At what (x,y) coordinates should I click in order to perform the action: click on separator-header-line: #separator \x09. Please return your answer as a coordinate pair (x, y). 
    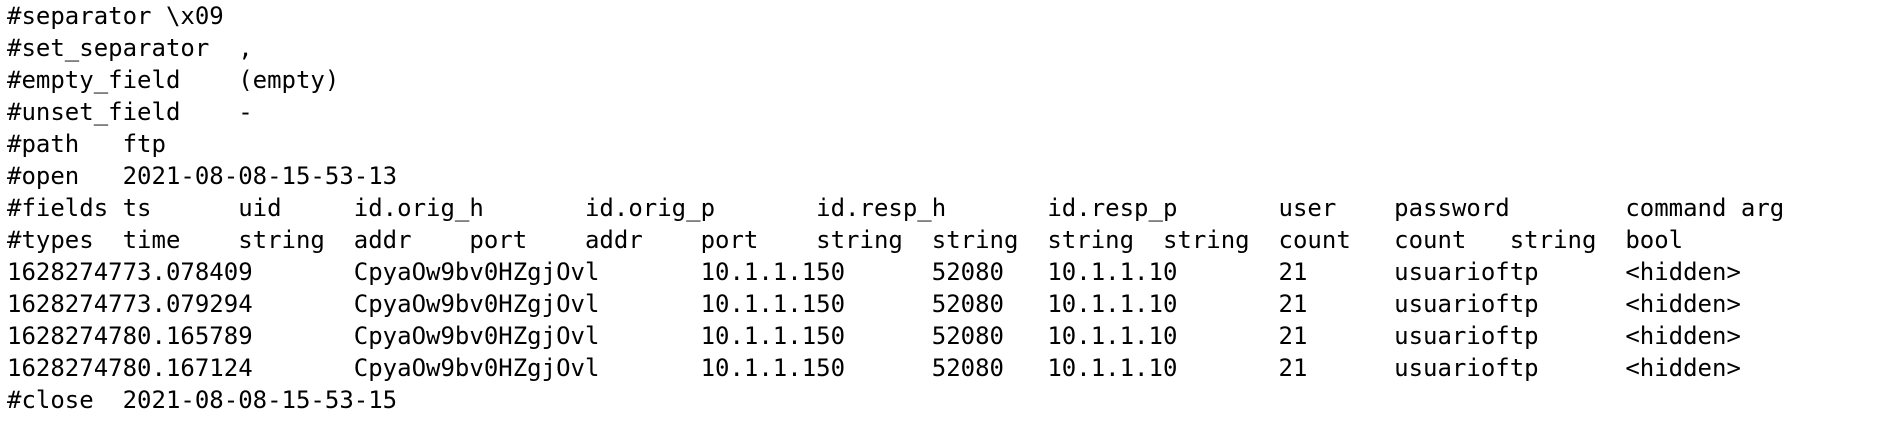
    Looking at the image, I should click on (115, 16).